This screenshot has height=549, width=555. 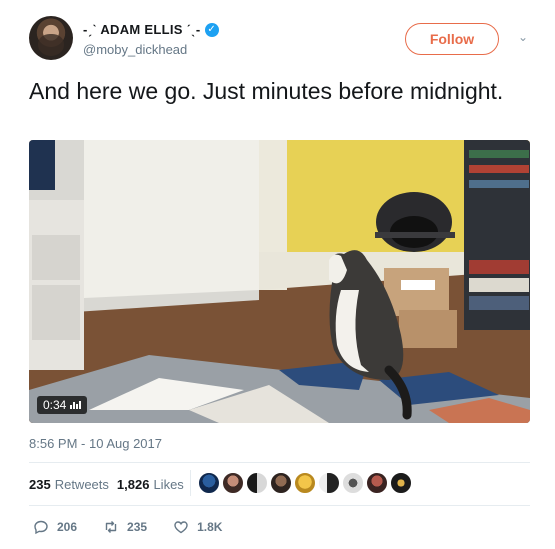 What do you see at coordinates (81, 484) in the screenshot?
I see `retweets-label: Retweets` at bounding box center [81, 484].